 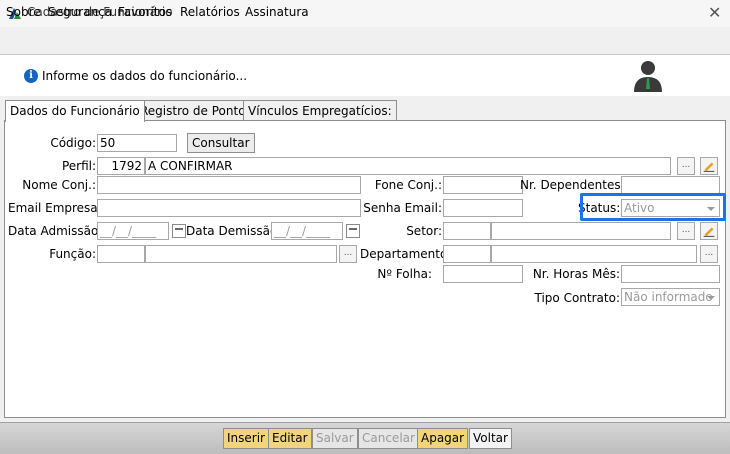 What do you see at coordinates (72, 254) in the screenshot?
I see `funcao-label: Função:` at bounding box center [72, 254].